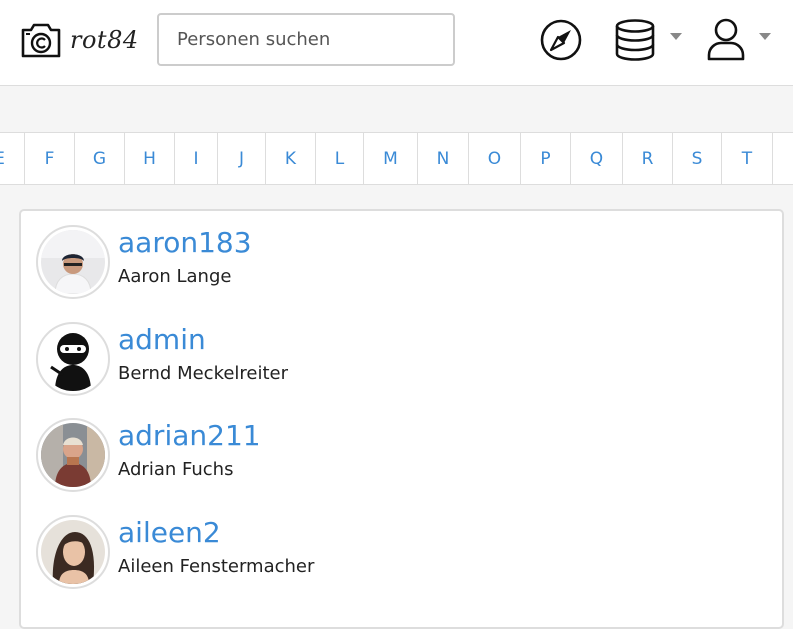  Describe the element at coordinates (635, 40) in the screenshot. I see `database-icon` at that location.